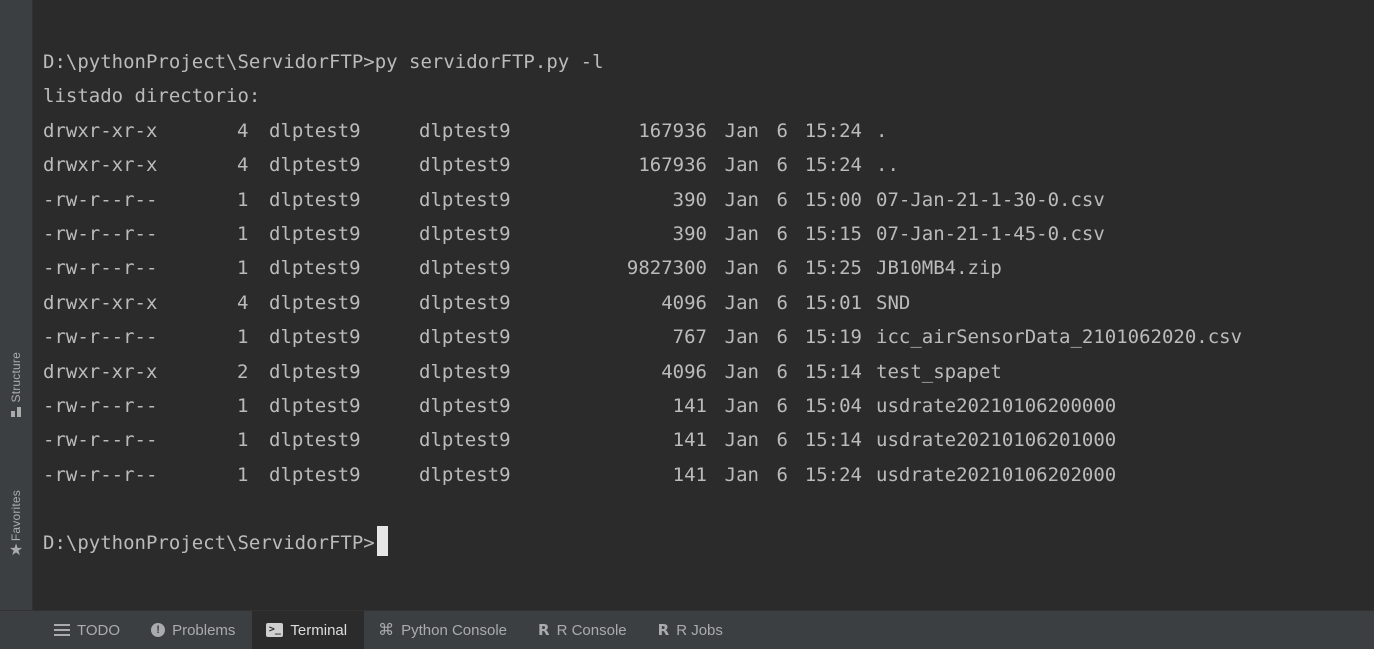 The height and width of the screenshot is (649, 1374). What do you see at coordinates (996, 440) in the screenshot?
I see `file-name: usdrate20210106201000` at bounding box center [996, 440].